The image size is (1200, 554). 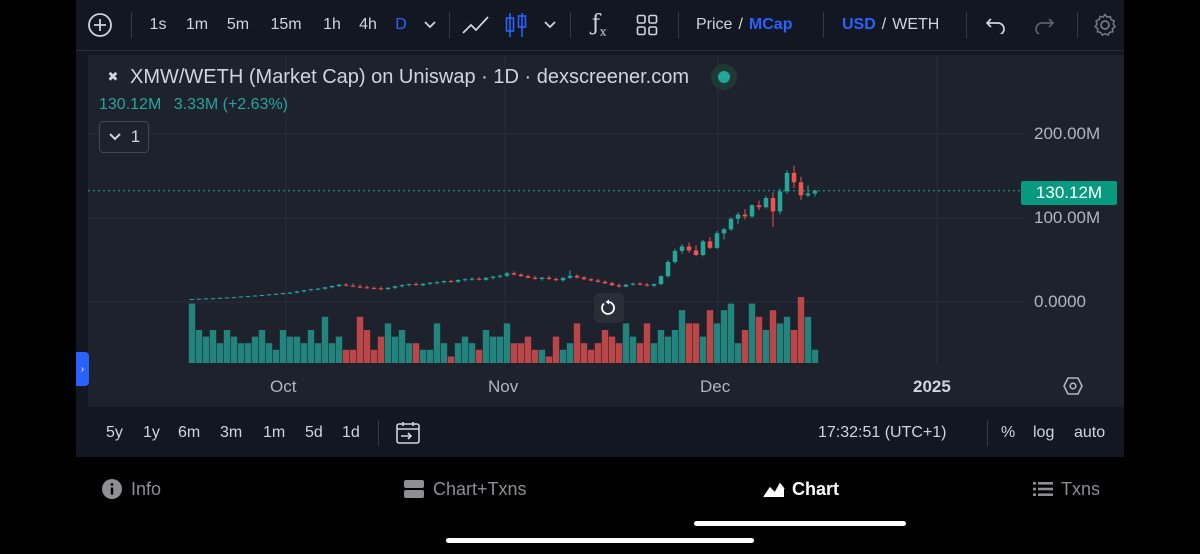 What do you see at coordinates (1043, 432) in the screenshot?
I see `log-scale-button: log` at bounding box center [1043, 432].